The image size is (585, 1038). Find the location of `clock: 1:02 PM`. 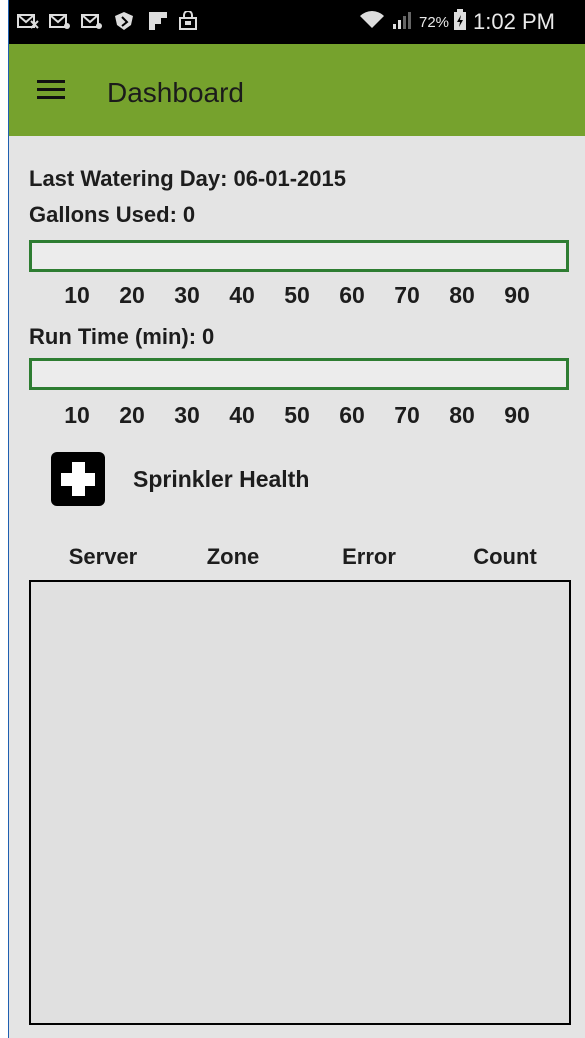

clock: 1:02 PM is located at coordinates (514, 21).